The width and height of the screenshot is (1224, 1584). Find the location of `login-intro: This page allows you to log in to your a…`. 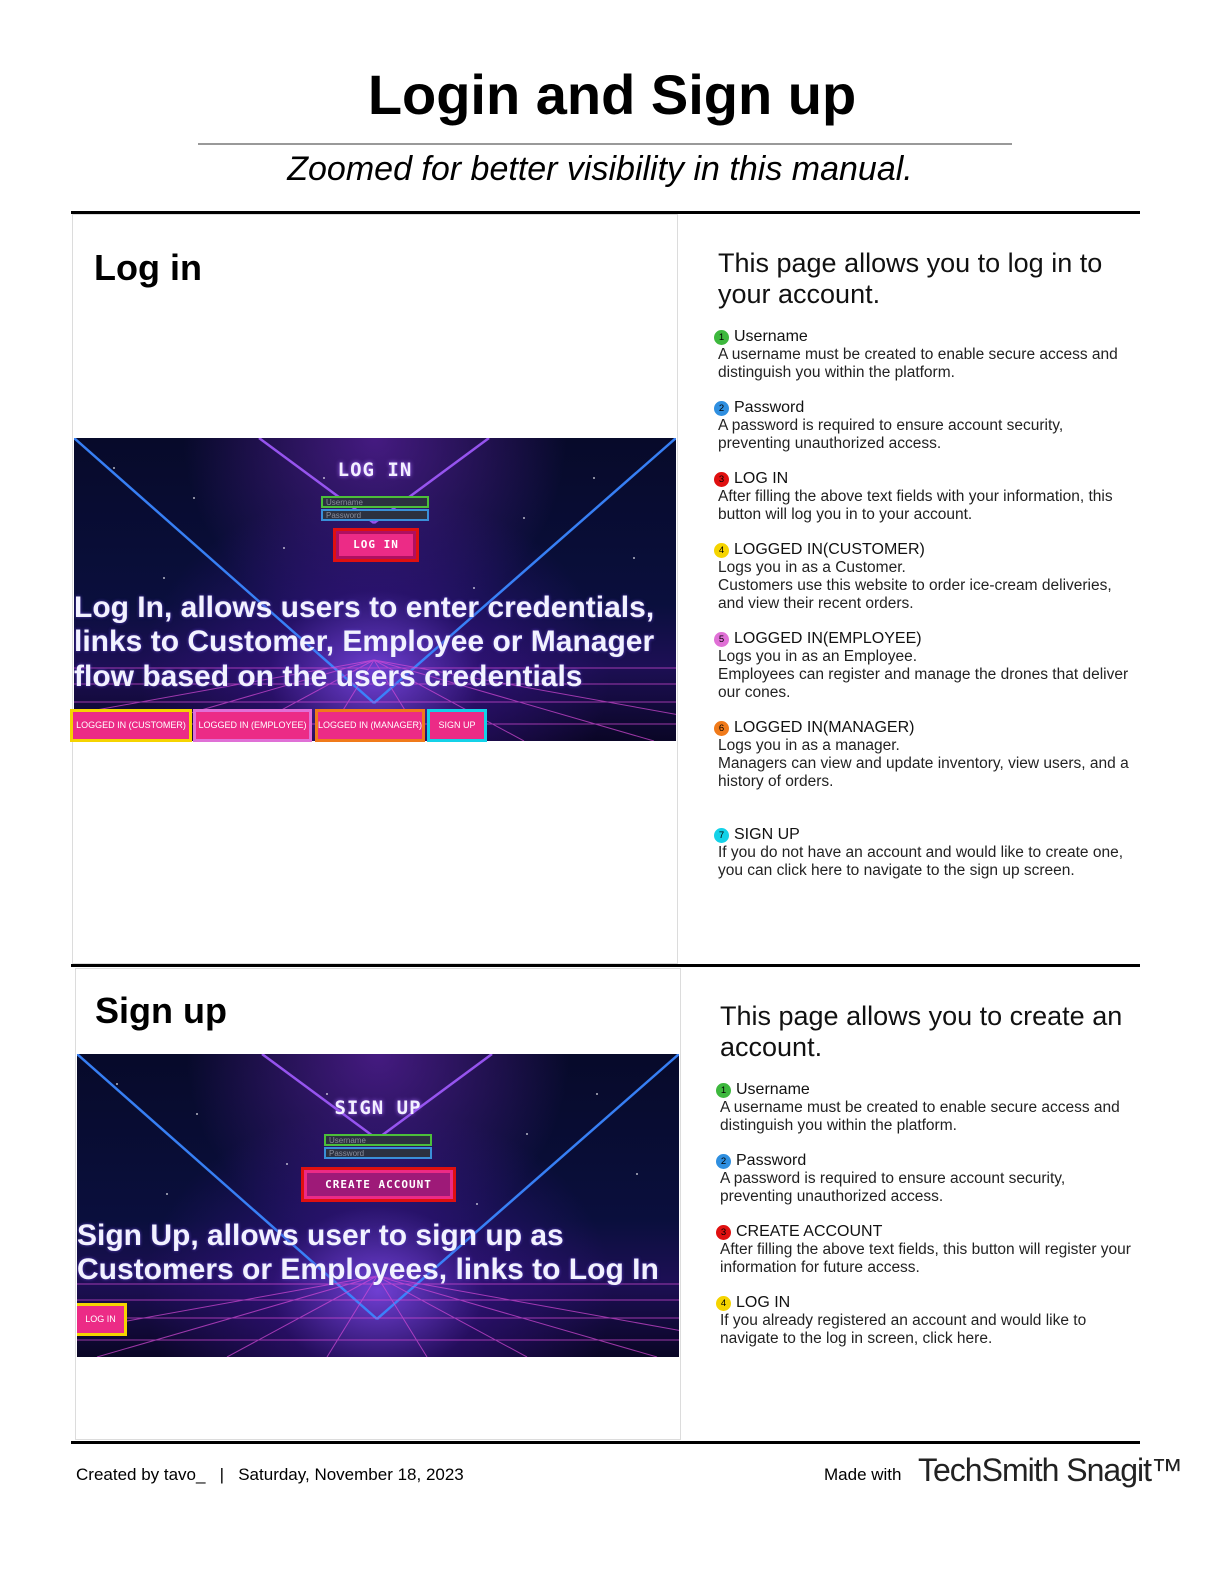

login-intro: This page allows you to log in to your a… is located at coordinates (910, 278).